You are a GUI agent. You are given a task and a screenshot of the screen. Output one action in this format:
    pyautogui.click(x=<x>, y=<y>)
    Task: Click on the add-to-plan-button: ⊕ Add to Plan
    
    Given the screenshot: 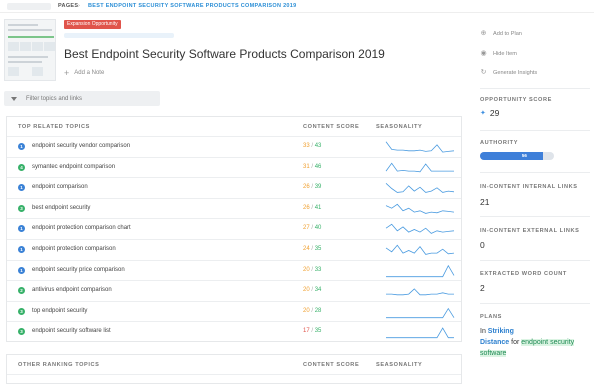 What is the action you would take?
    pyautogui.click(x=501, y=33)
    